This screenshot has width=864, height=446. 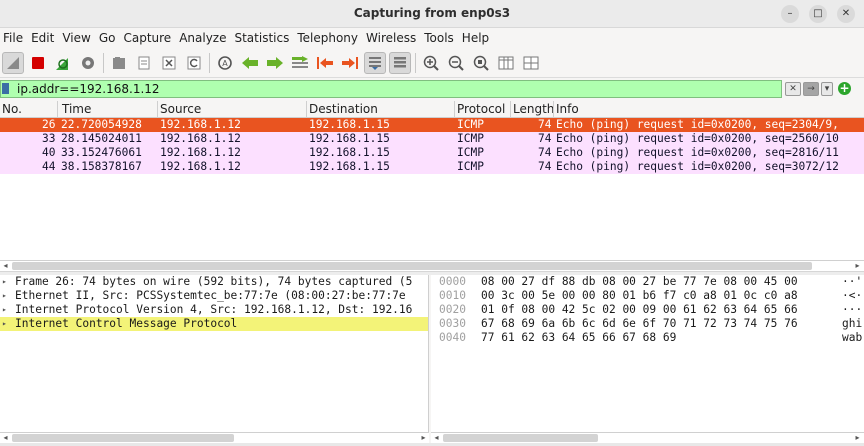 What do you see at coordinates (194, 63) in the screenshot?
I see `reload-file-icon` at bounding box center [194, 63].